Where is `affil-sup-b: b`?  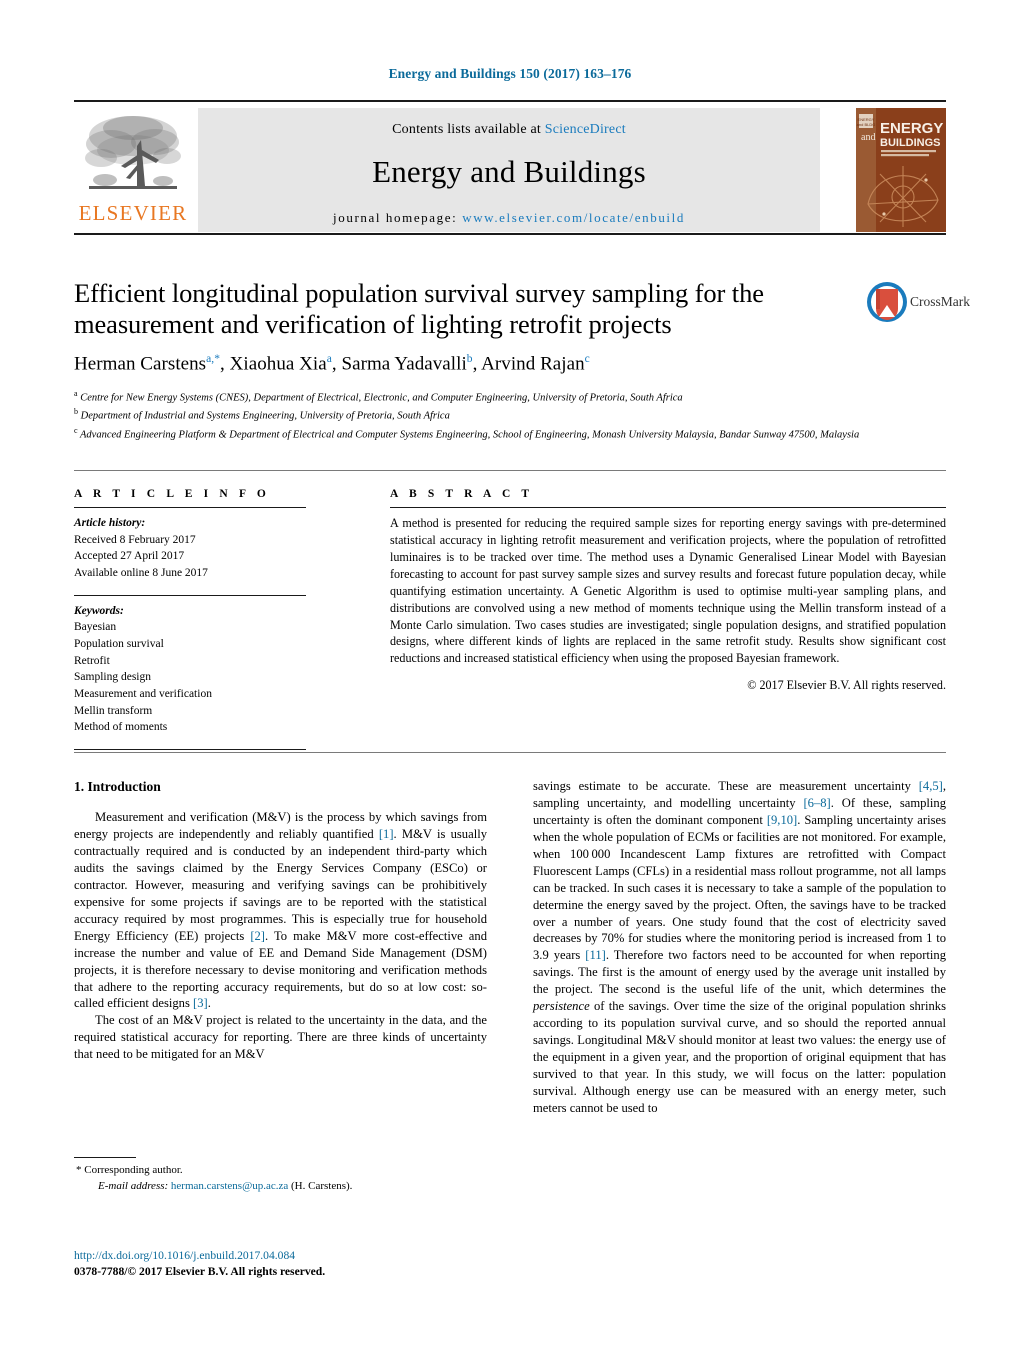 affil-sup-b: b is located at coordinates (76, 412).